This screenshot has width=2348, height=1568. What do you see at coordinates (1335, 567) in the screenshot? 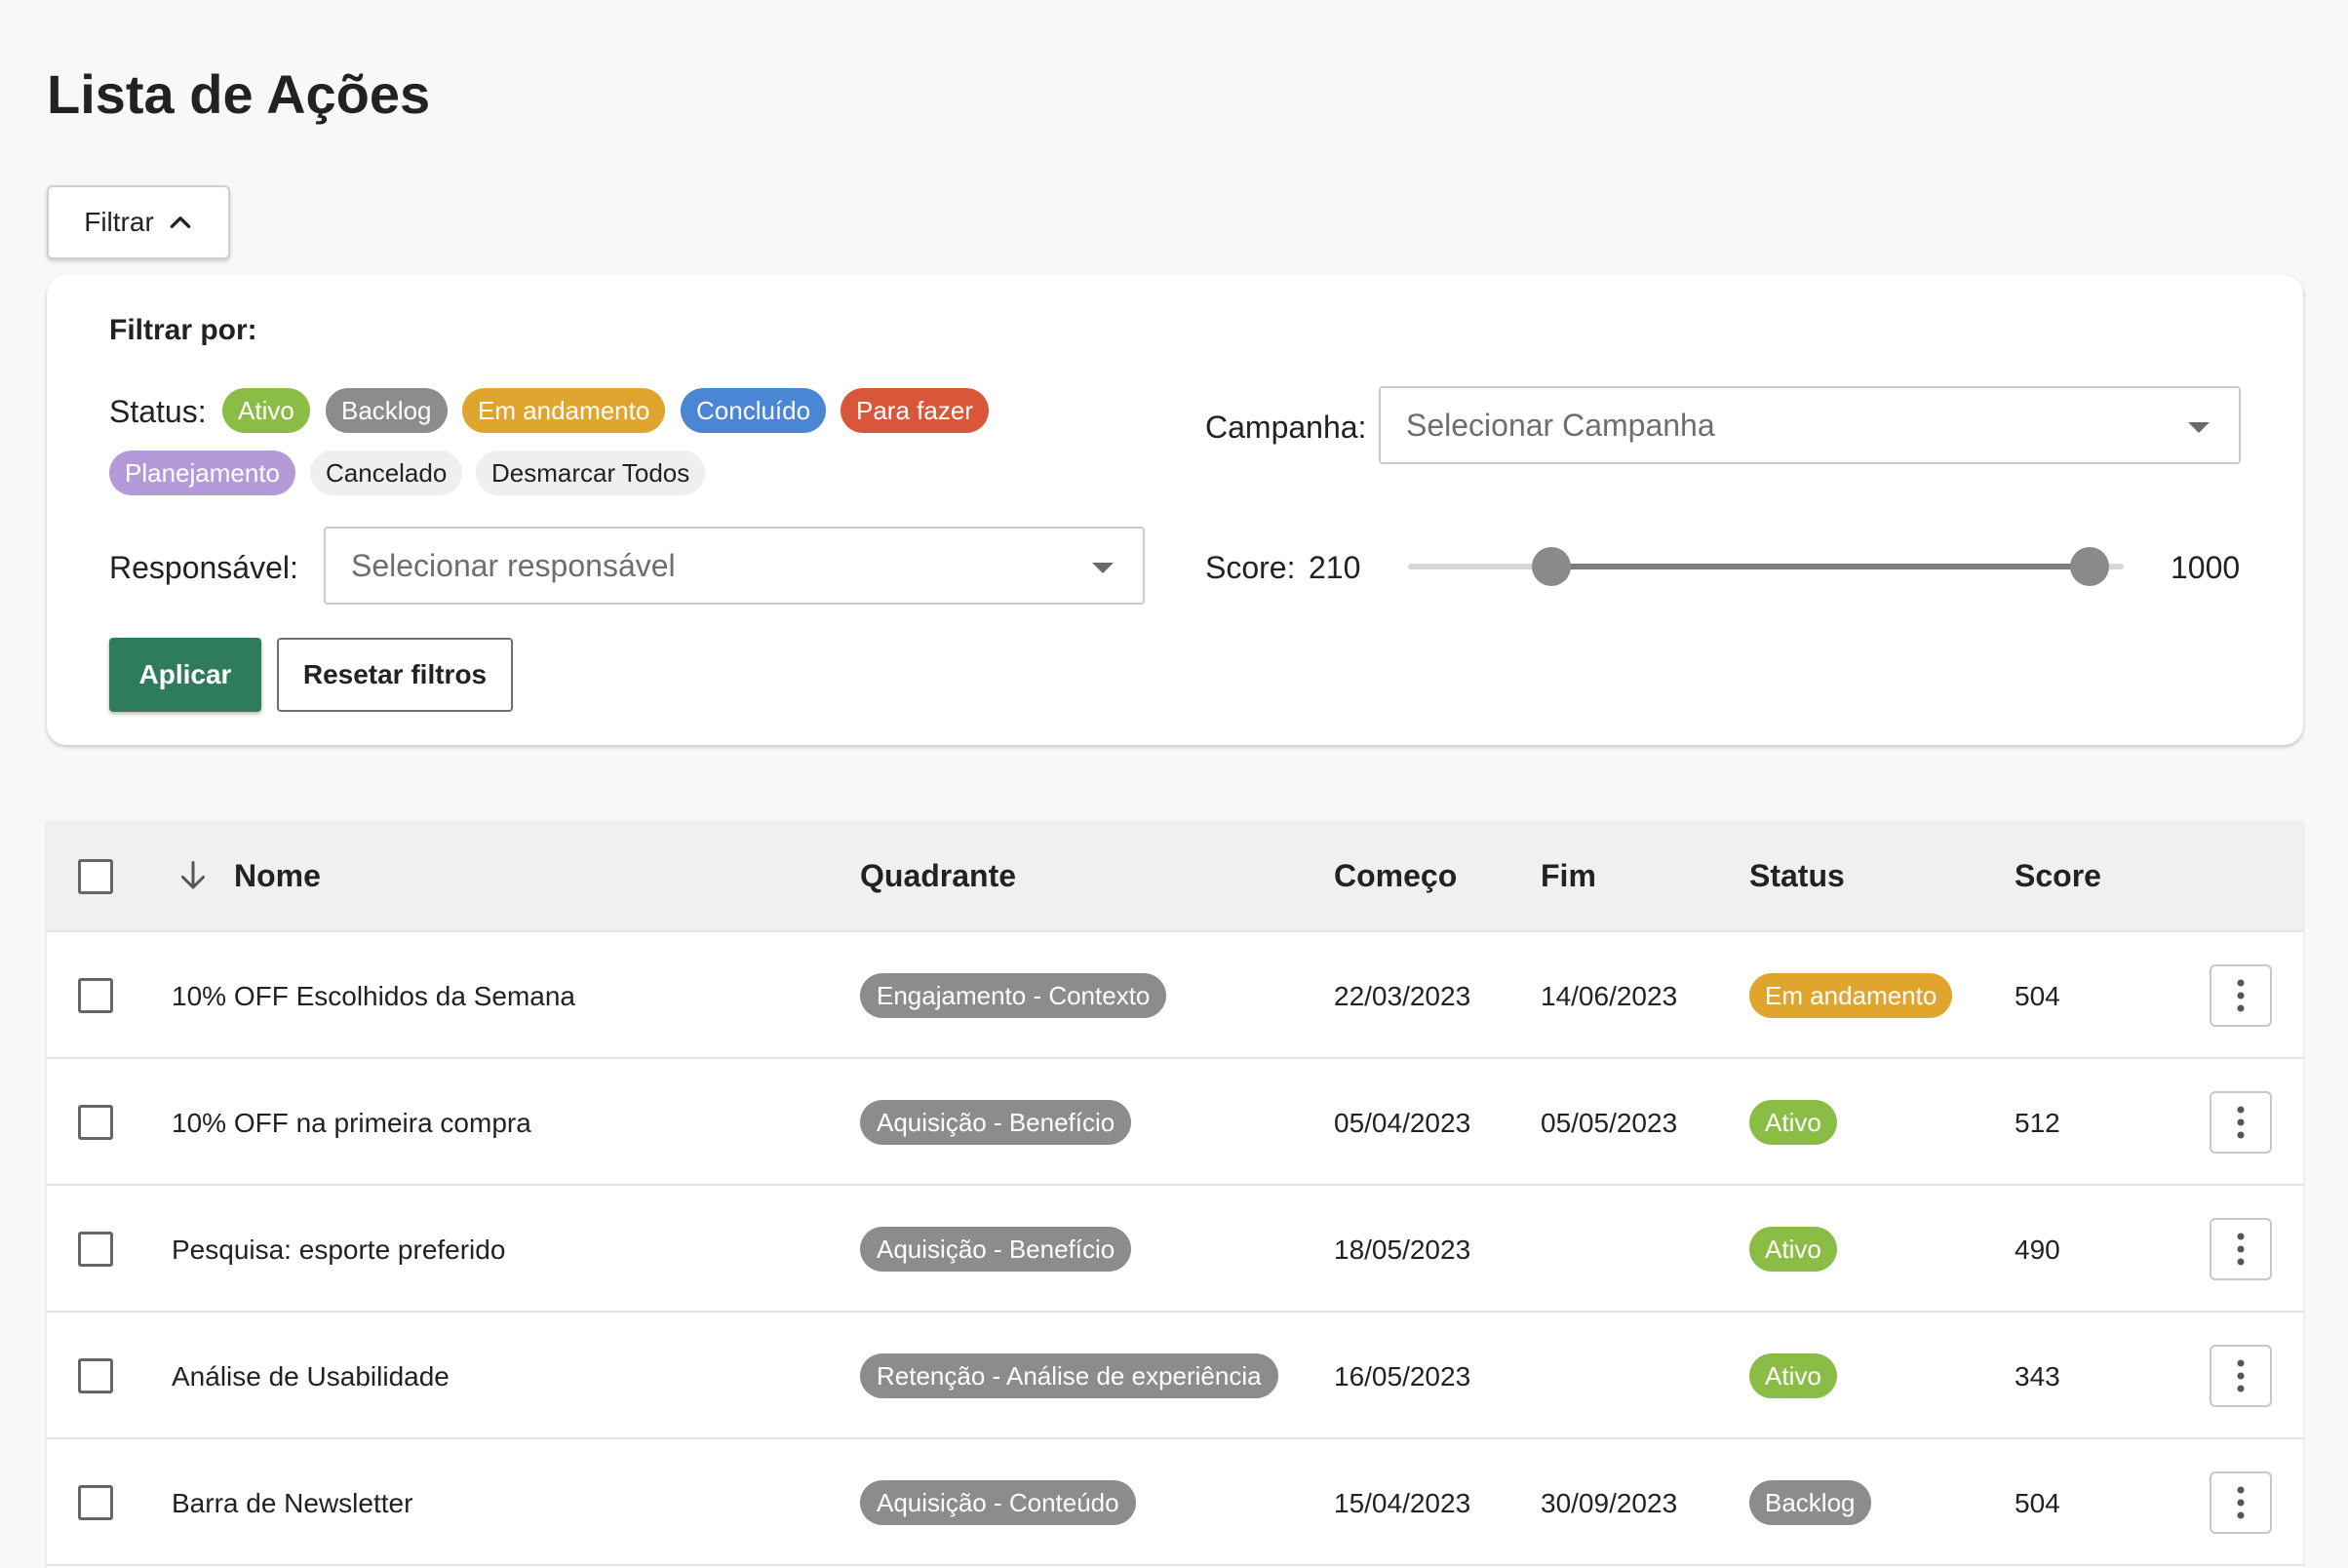
I see `score-min-value: 210` at bounding box center [1335, 567].